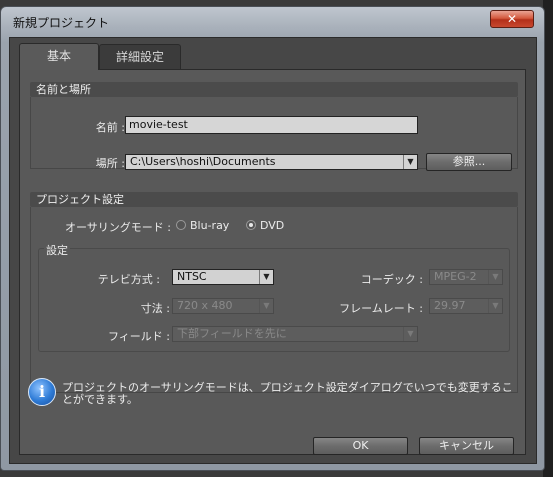 This screenshot has width=553, height=477. I want to click on codec-combo: MPEG-2 ▼, so click(466, 277).